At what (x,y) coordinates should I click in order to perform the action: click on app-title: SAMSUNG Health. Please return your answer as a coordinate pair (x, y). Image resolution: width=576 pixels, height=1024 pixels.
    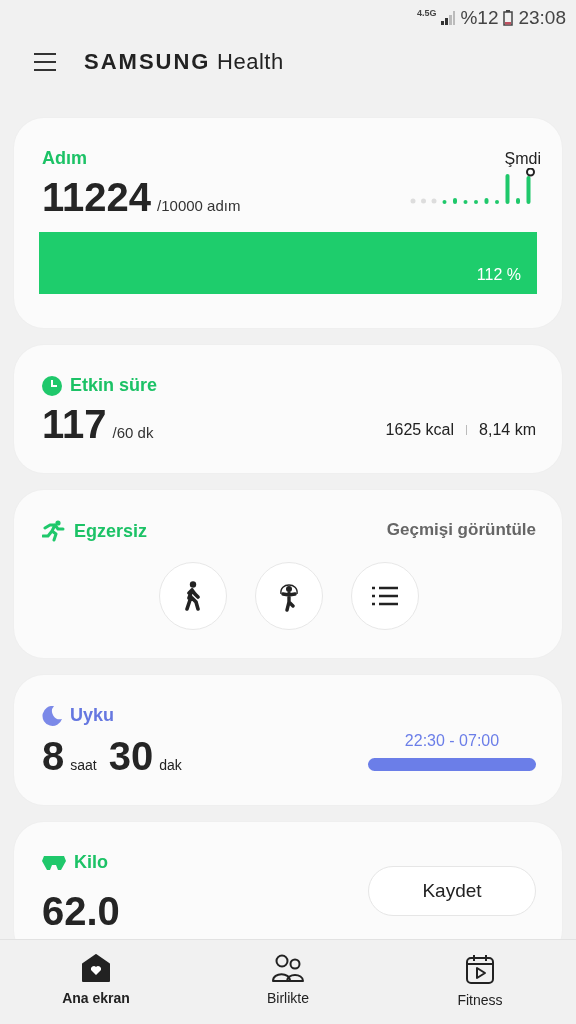
    Looking at the image, I should click on (184, 62).